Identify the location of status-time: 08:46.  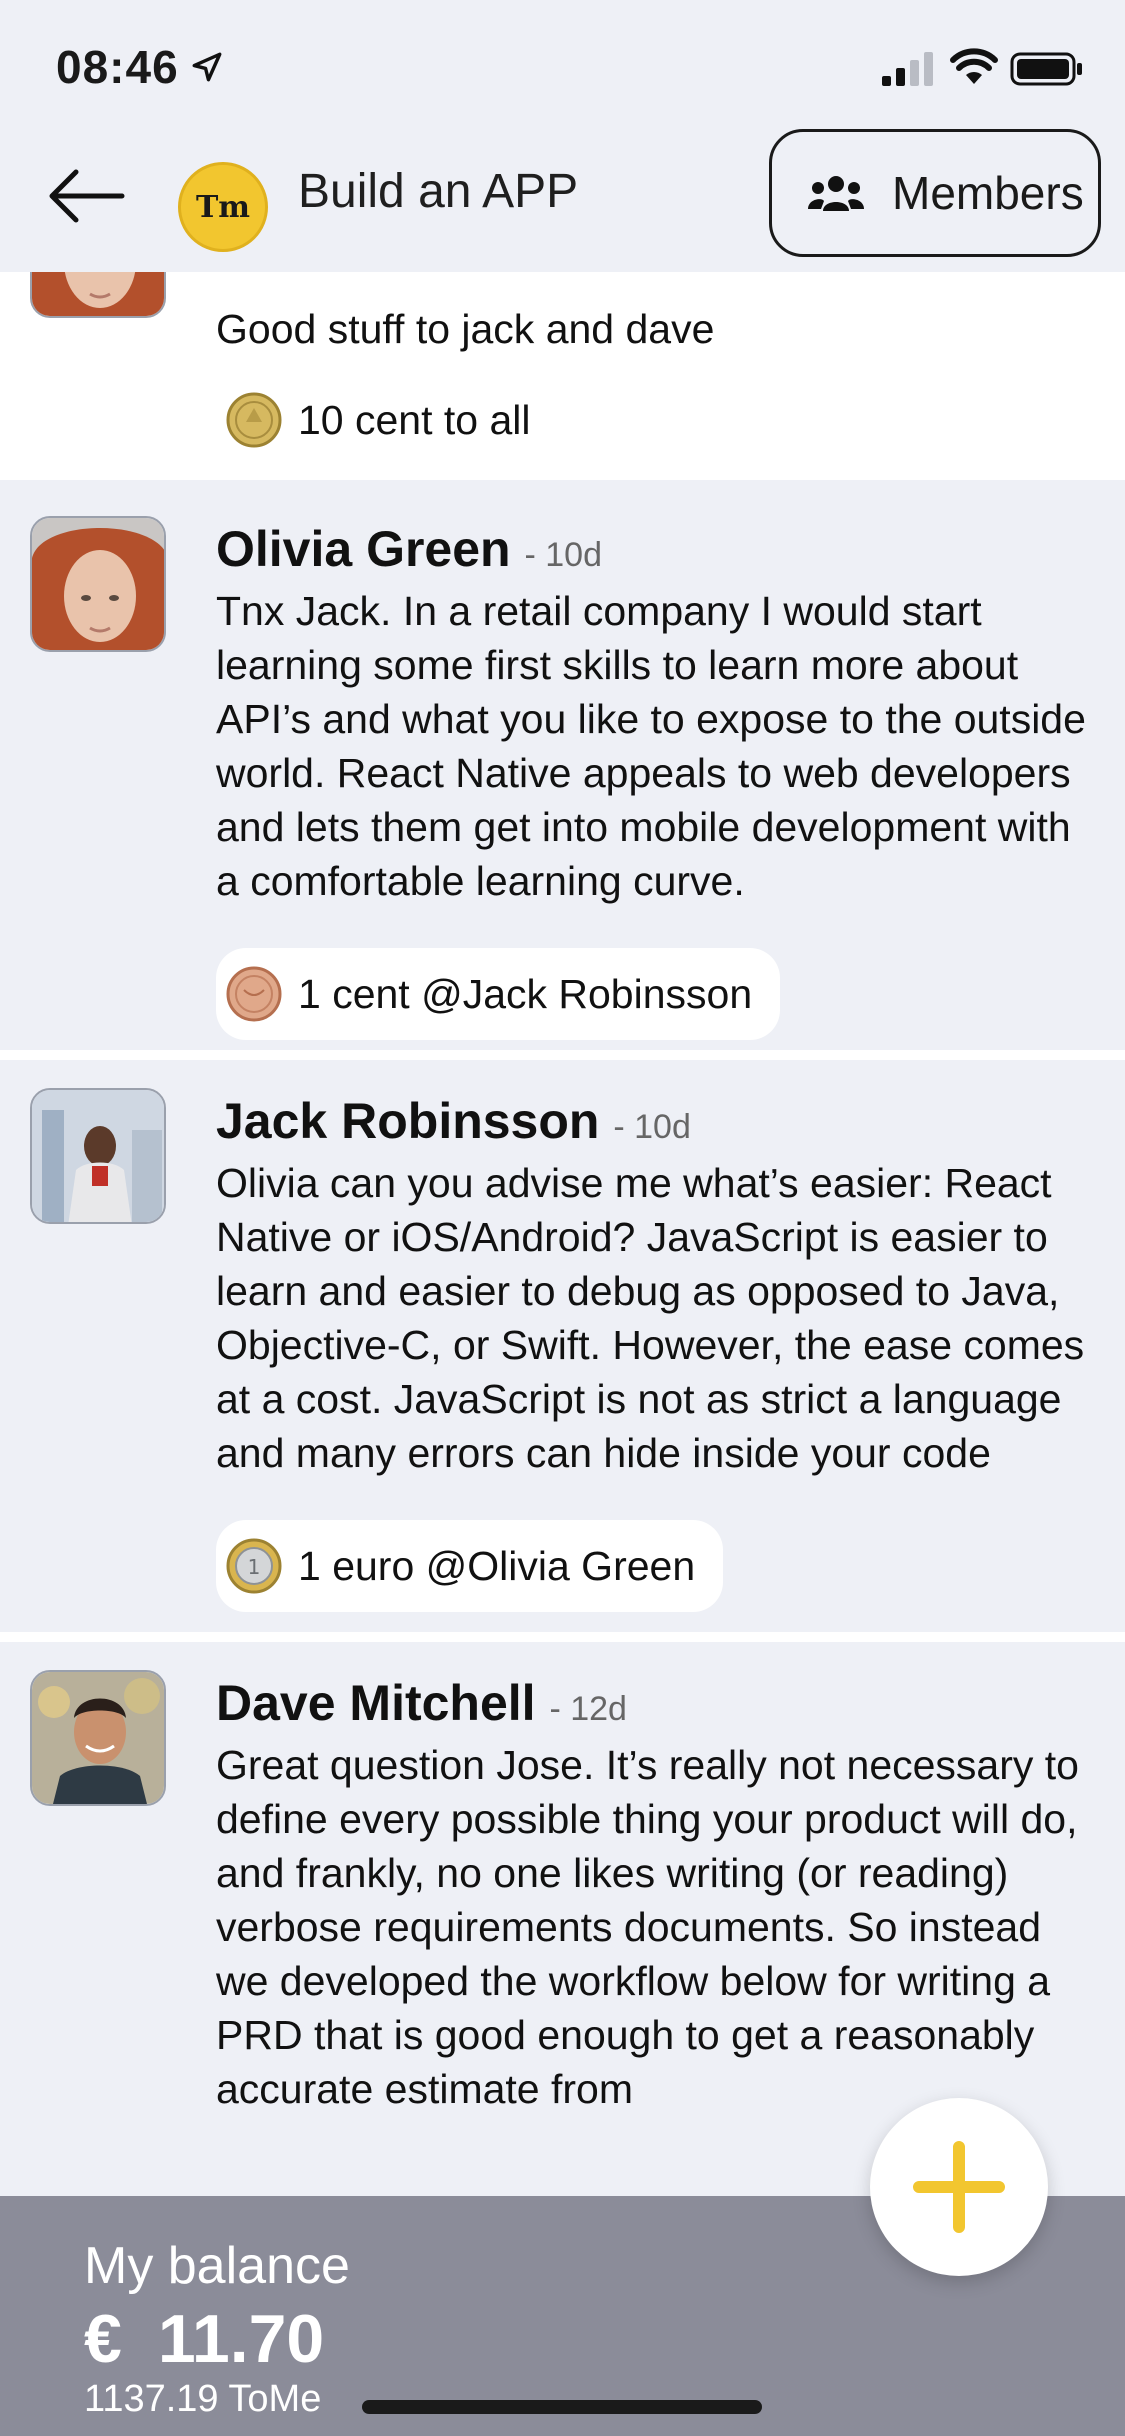
(117, 67).